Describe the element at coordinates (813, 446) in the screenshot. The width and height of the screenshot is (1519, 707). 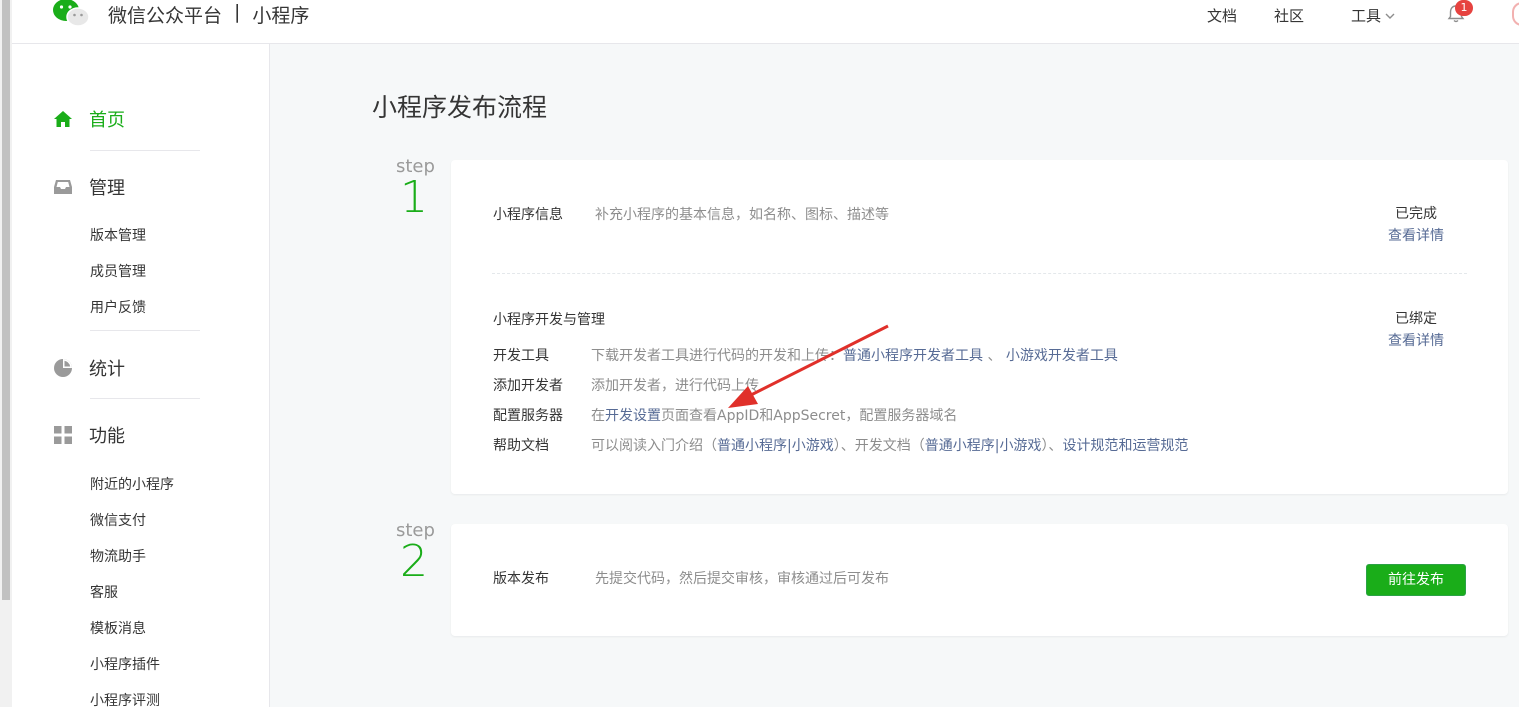
I see `intro-mini-game-link: 小游戏` at that location.